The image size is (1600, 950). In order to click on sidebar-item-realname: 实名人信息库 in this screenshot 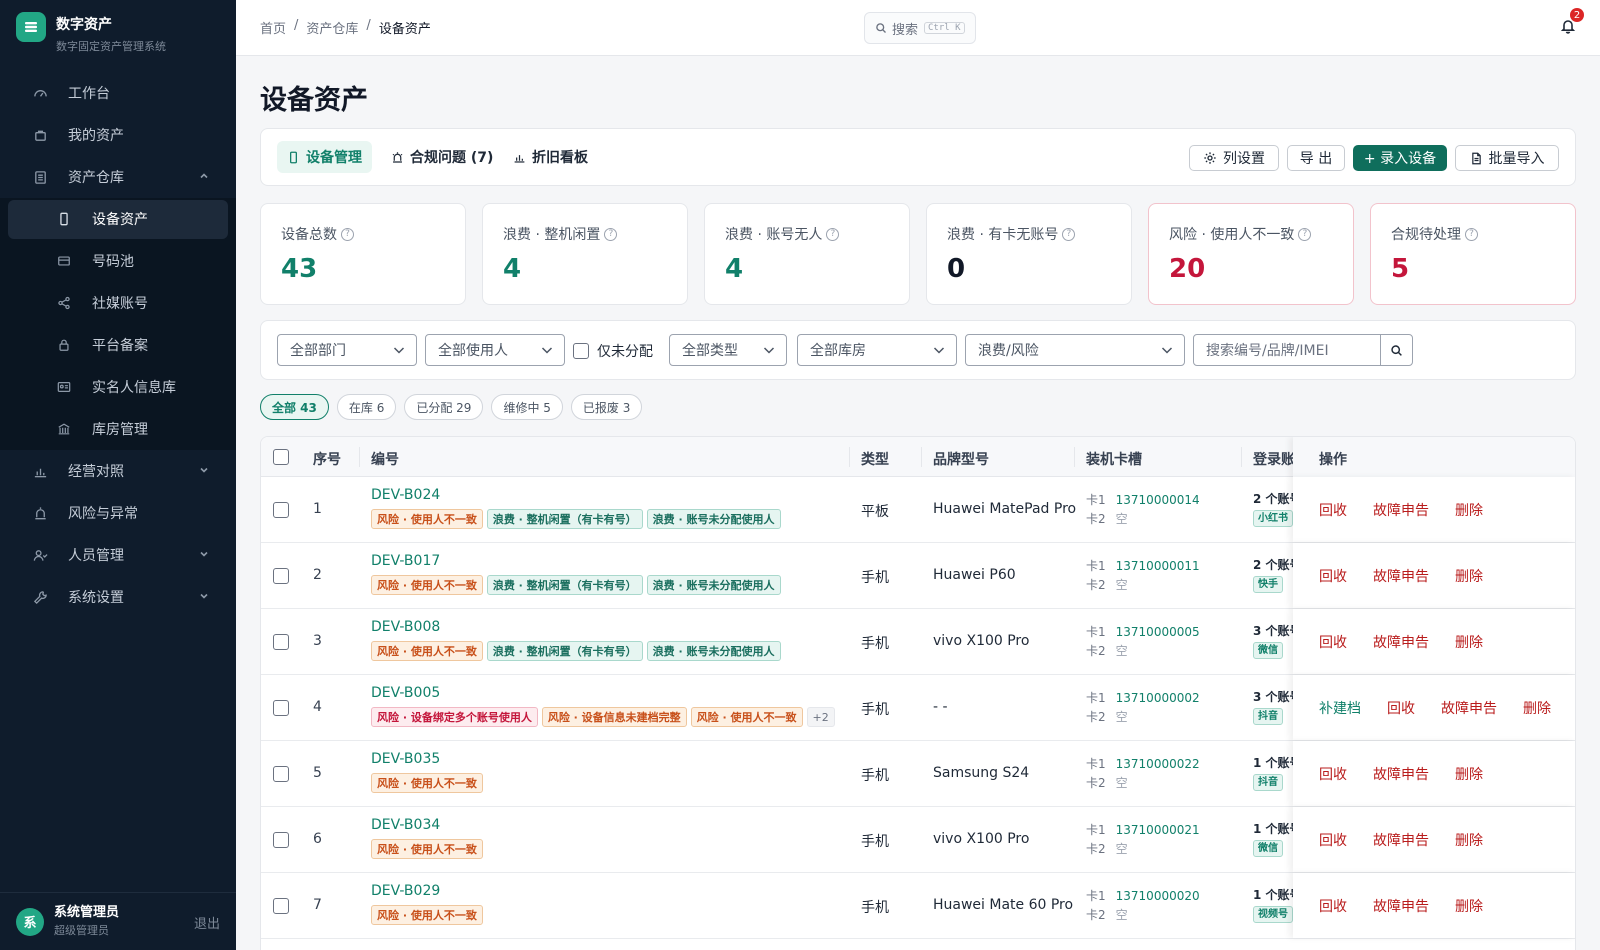, I will do `click(118, 387)`.